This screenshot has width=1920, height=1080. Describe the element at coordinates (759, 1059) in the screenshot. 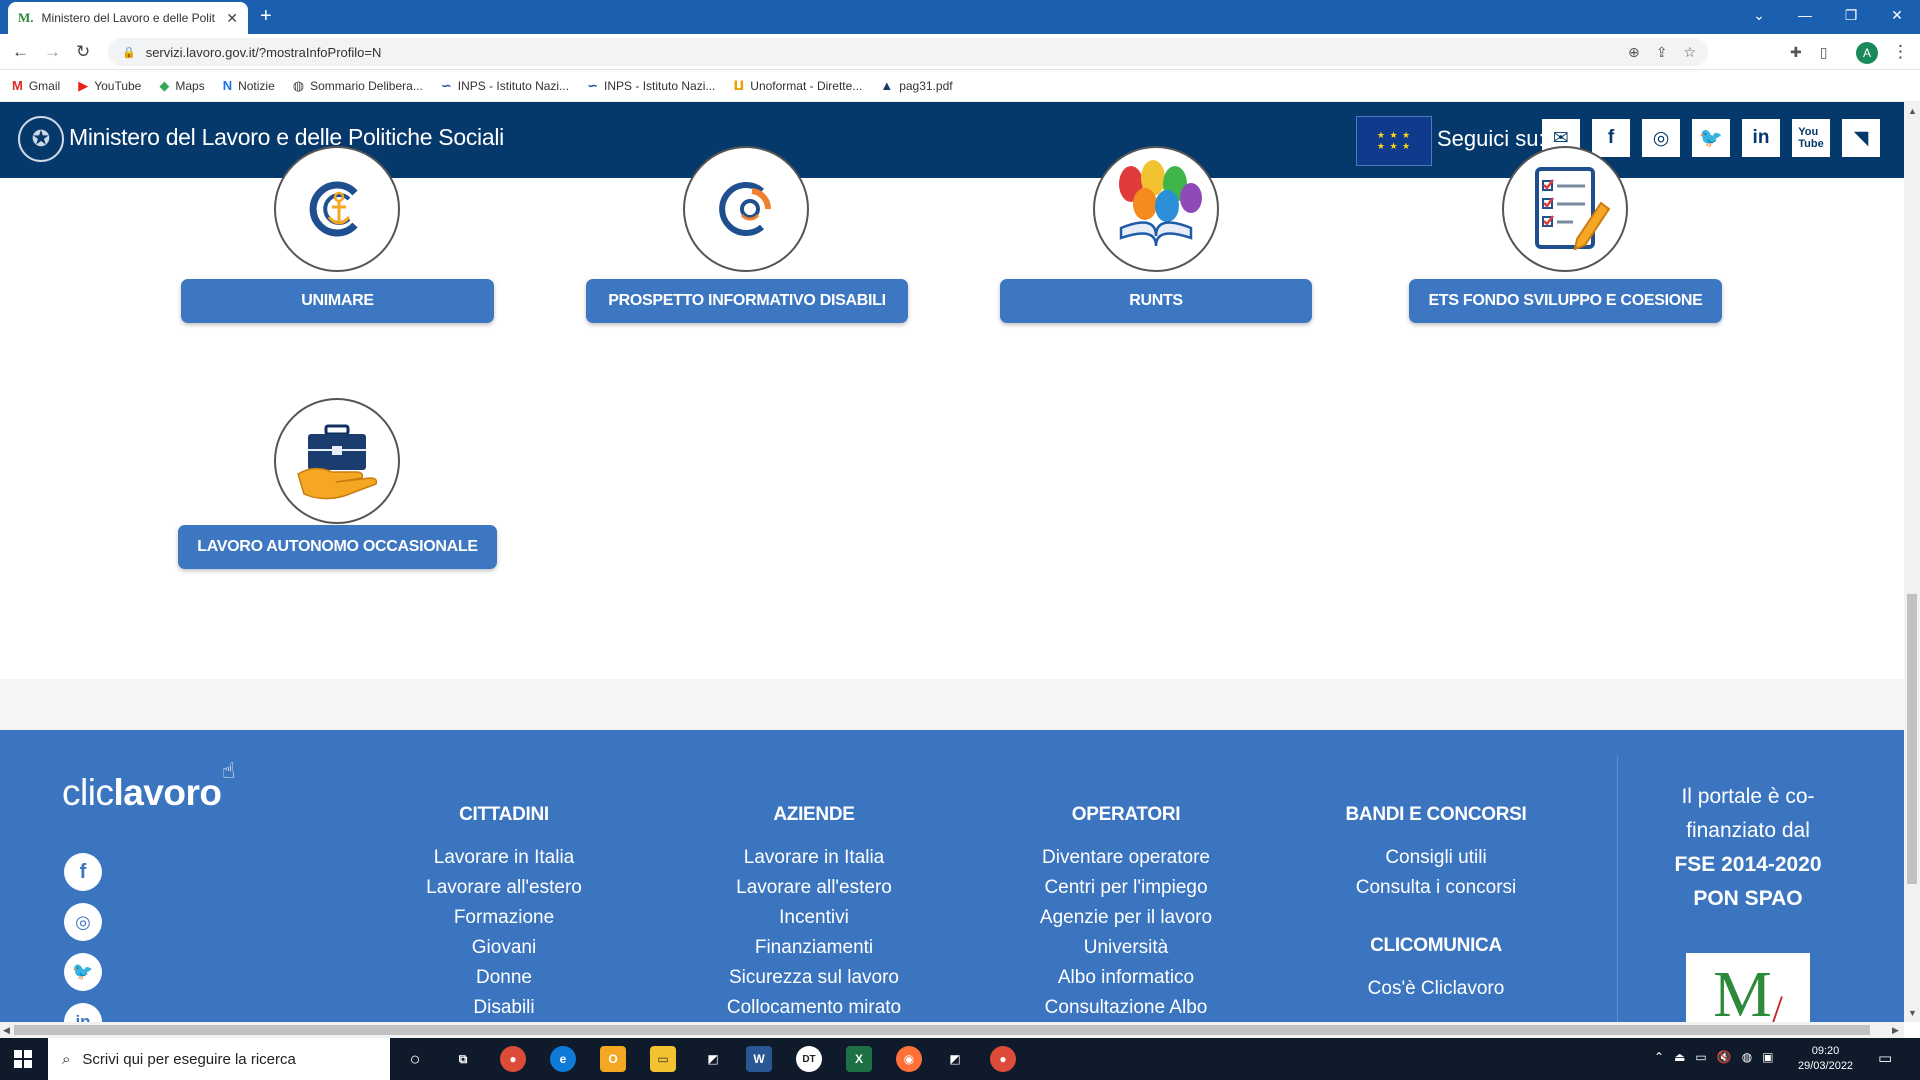

I see `word-app-icon: W` at that location.